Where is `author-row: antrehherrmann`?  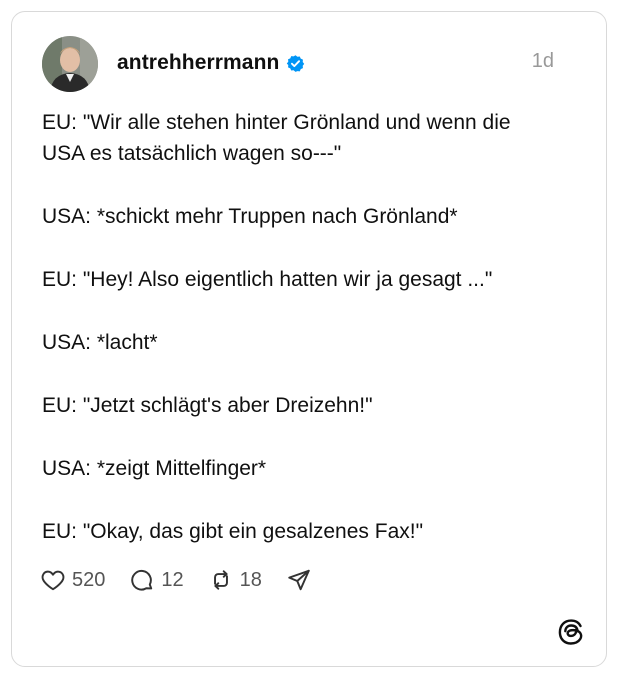 author-row: antrehherrmann is located at coordinates (211, 63).